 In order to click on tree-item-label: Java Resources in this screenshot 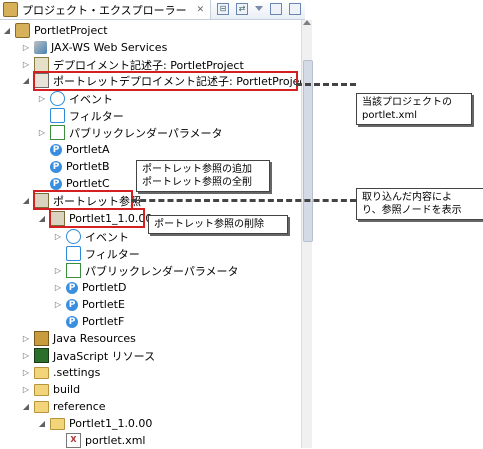, I will do `click(94, 338)`.